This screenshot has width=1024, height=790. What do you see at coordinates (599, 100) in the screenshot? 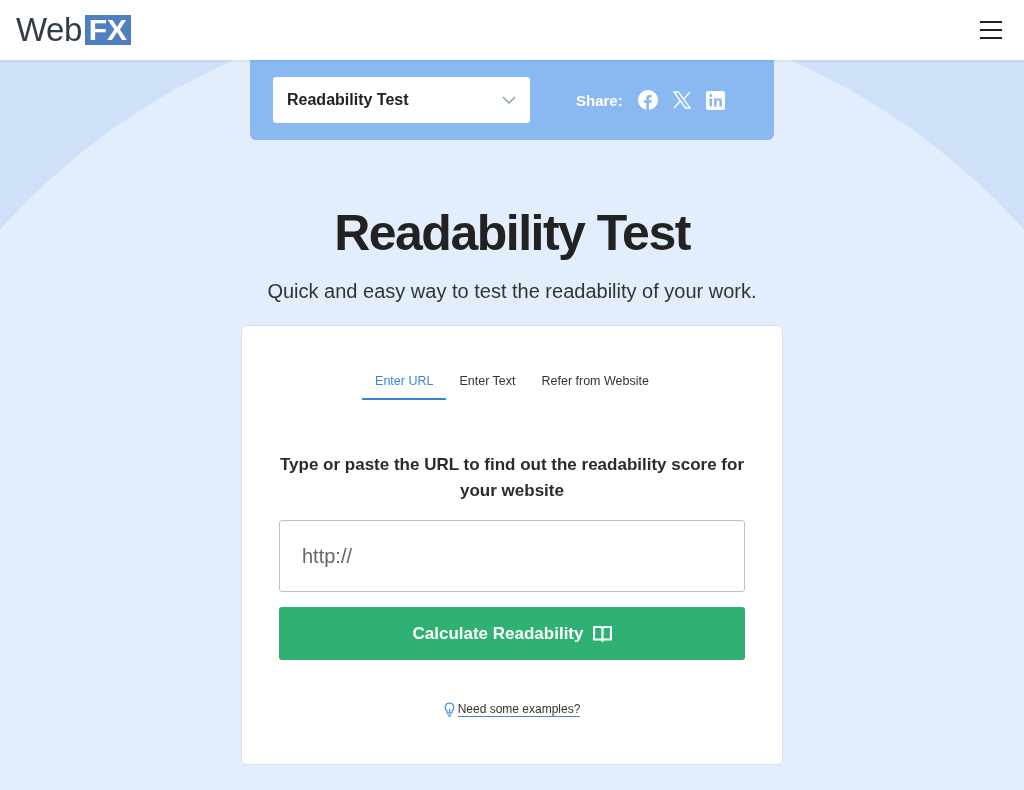
I see `share-label: Share:` at bounding box center [599, 100].